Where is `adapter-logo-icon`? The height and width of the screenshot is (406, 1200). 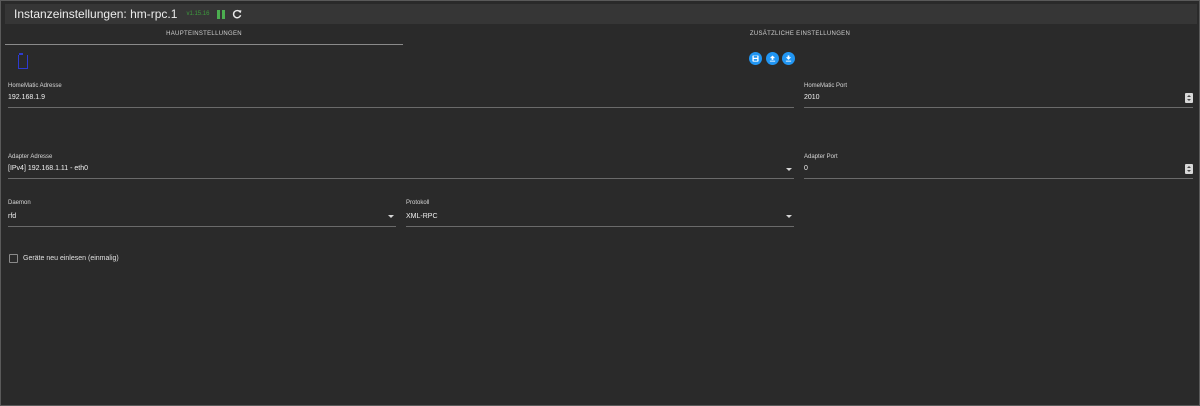
adapter-logo-icon is located at coordinates (23, 61).